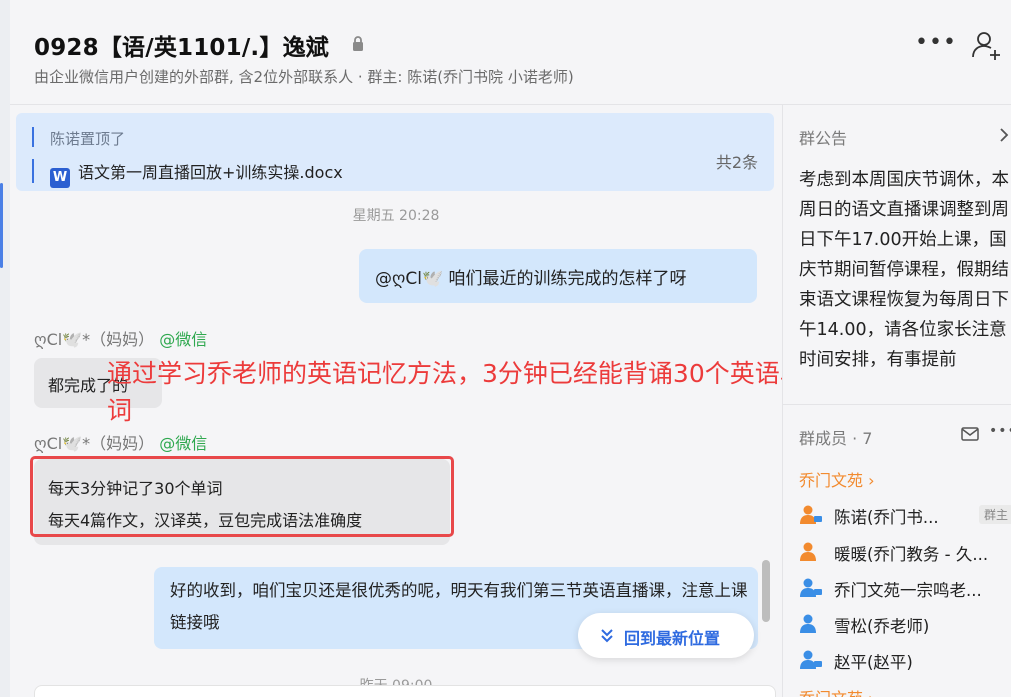  Describe the element at coordinates (181, 48) in the screenshot. I see `chat-title: 0928【语/英1101/.】逸斌` at that location.